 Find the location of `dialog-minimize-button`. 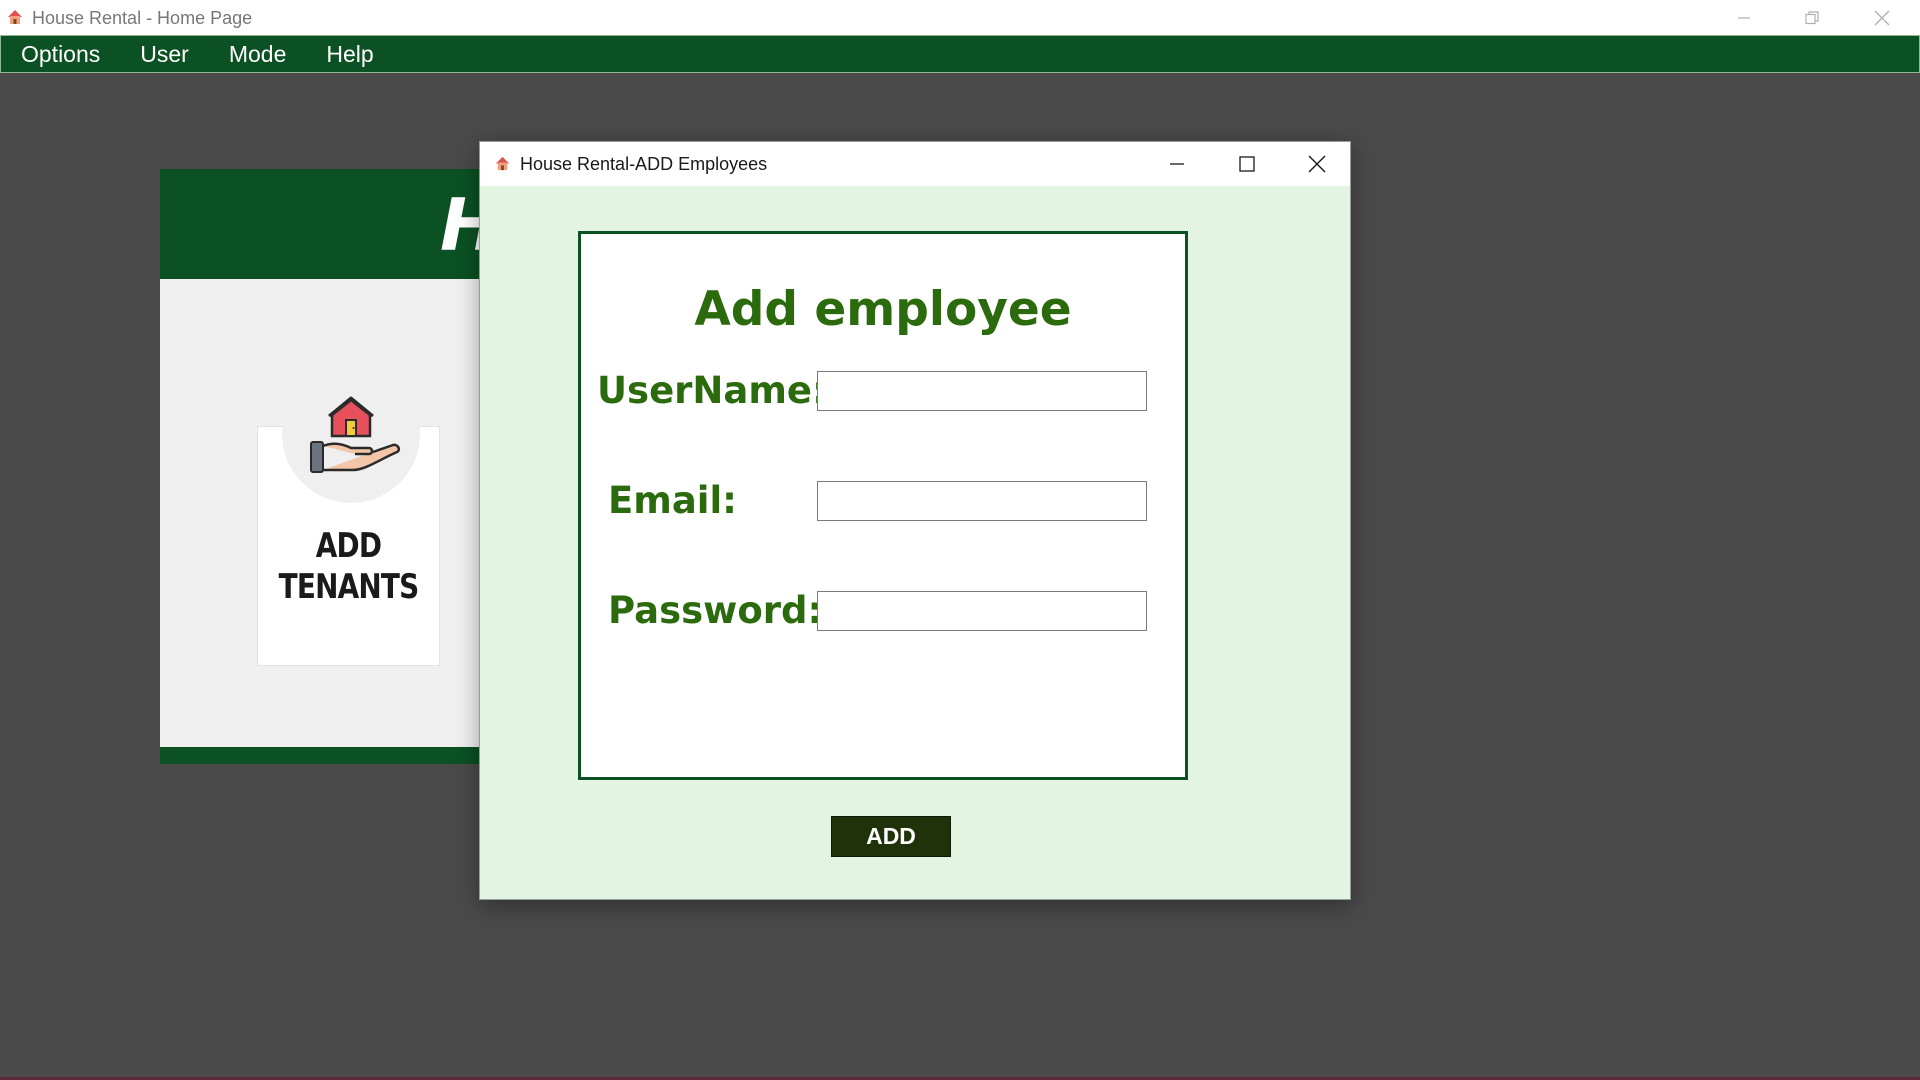

dialog-minimize-button is located at coordinates (1177, 164).